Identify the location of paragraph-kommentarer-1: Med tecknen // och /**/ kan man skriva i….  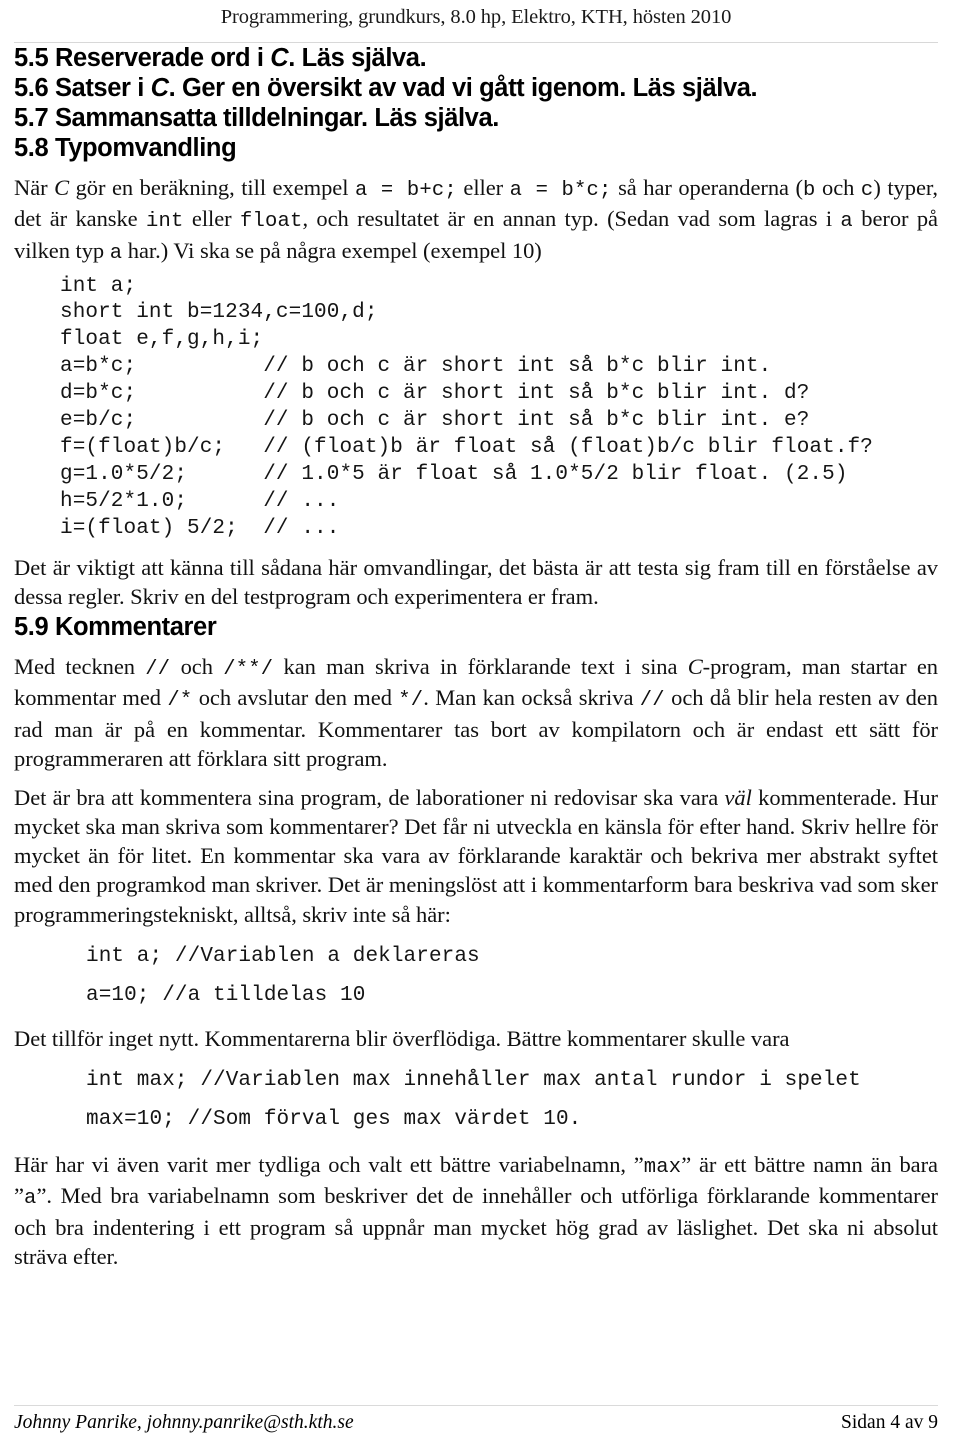
(476, 712).